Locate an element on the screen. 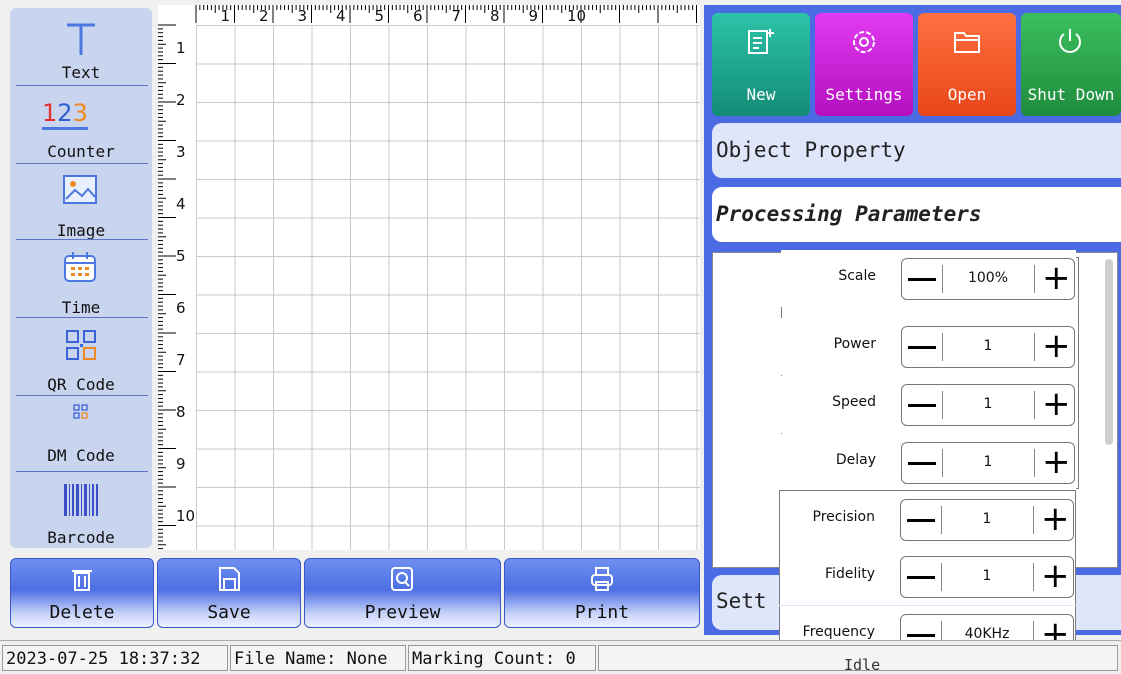 This screenshot has height=674, width=1121. param-row-scale: Scale 100% + is located at coordinates (928, 278).